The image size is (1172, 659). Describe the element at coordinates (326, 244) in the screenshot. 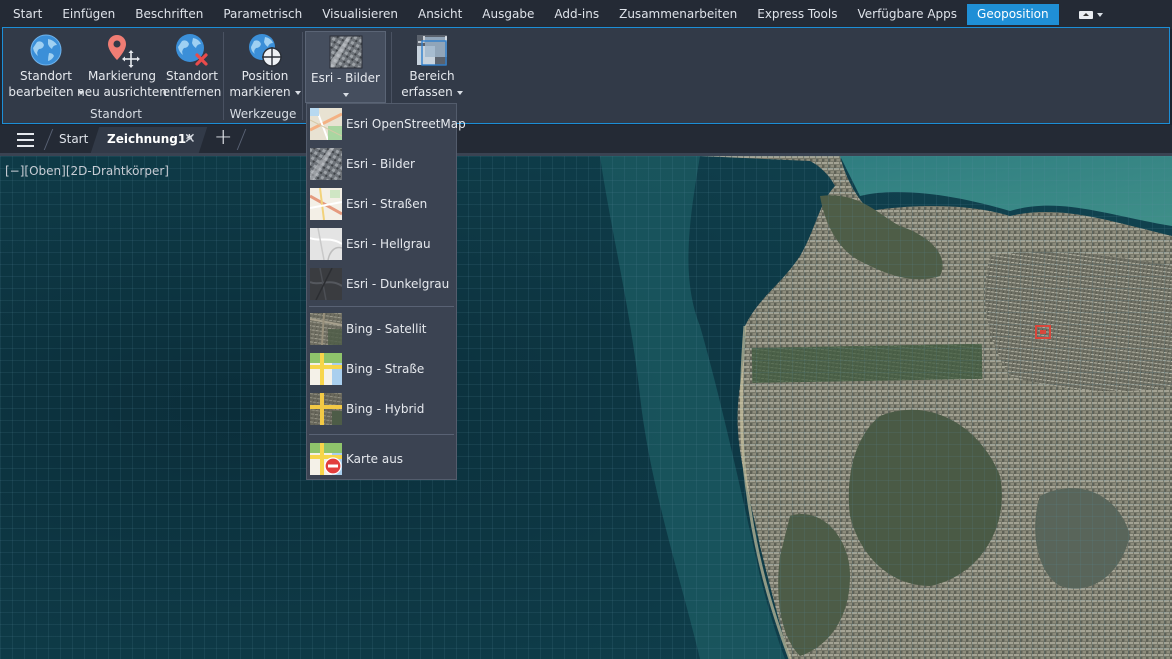

I see `lightgray-thumb-icon` at that location.